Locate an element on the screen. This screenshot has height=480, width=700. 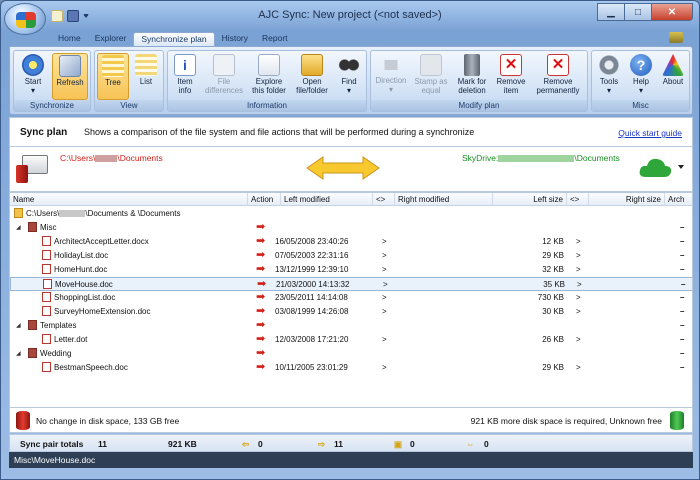
tab-explorer: Explorer is located at coordinates (111, 39).